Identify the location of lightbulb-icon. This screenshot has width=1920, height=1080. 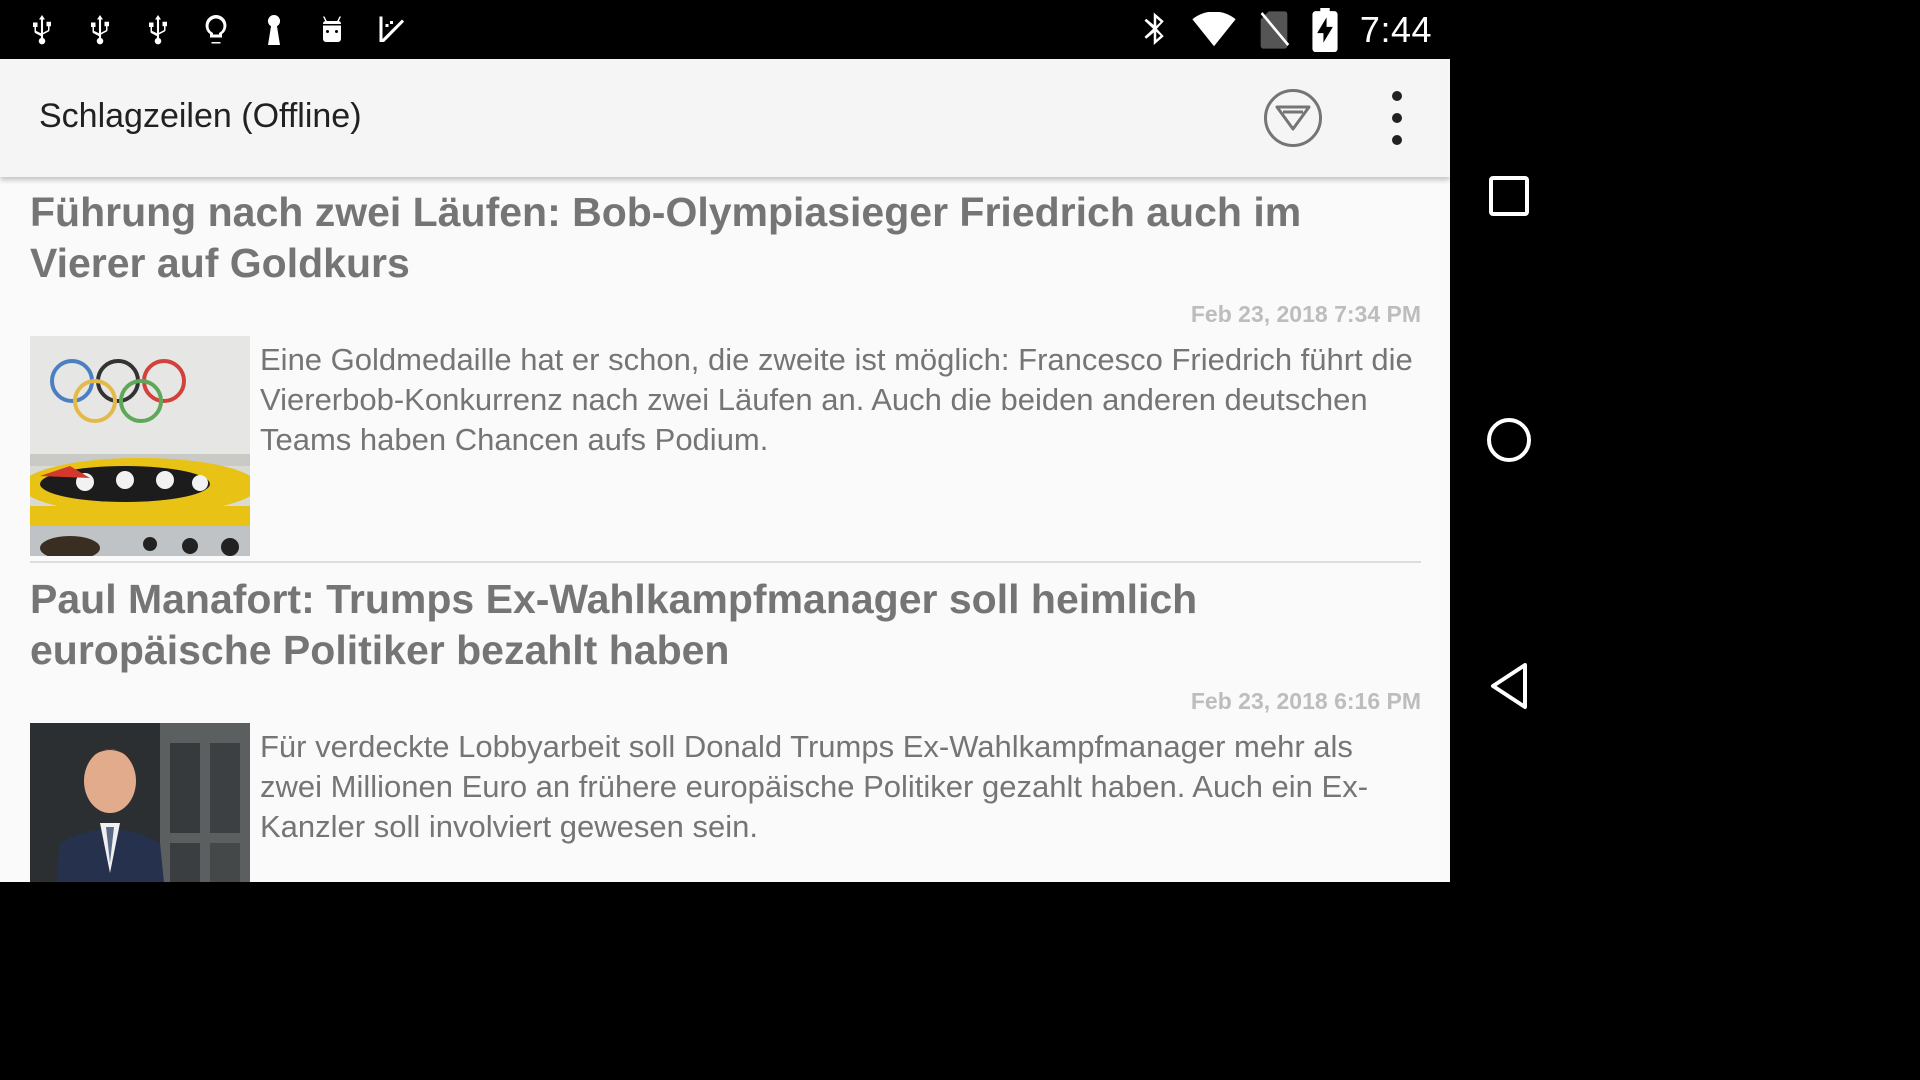
(216, 30).